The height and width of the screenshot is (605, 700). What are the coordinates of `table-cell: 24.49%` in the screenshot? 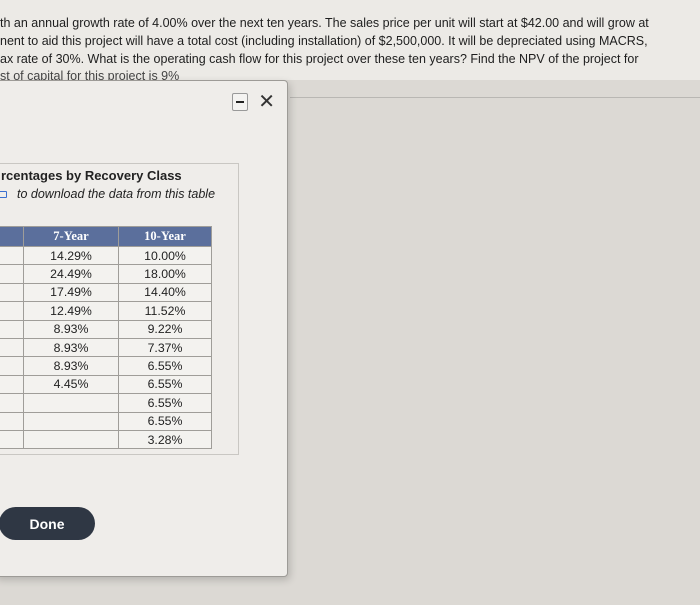 It's located at (71, 274).